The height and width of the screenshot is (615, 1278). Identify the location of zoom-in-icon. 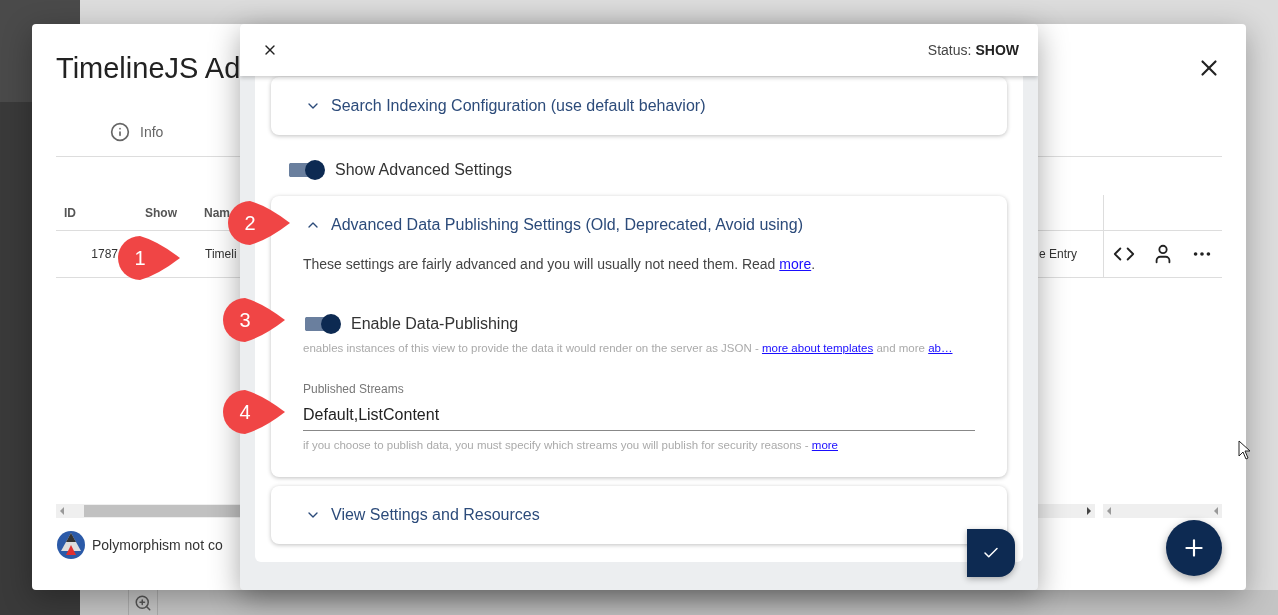
(143, 602).